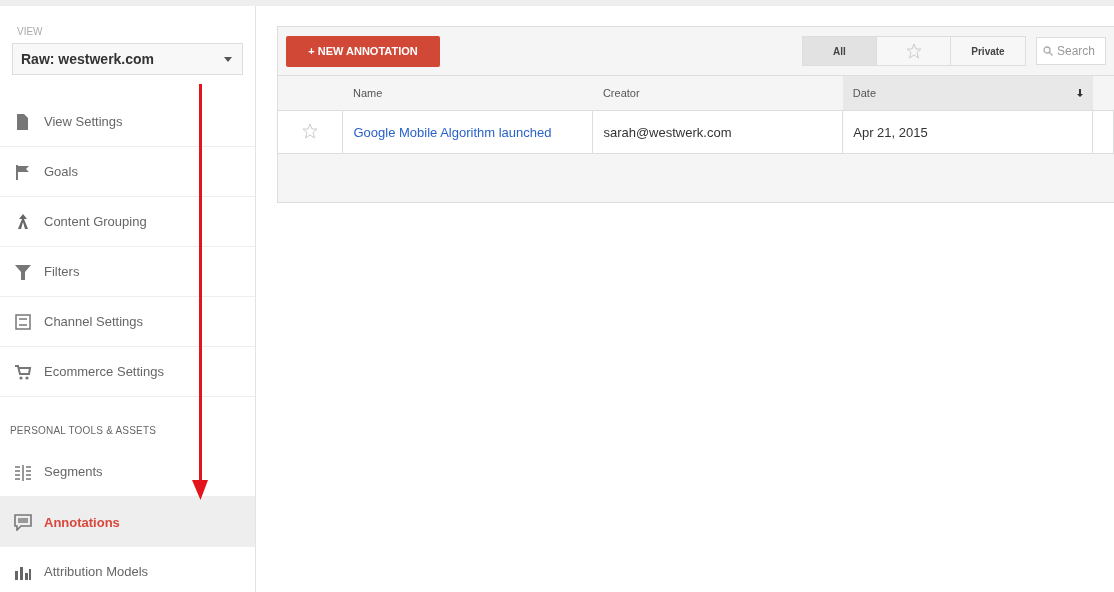  Describe the element at coordinates (840, 51) in the screenshot. I see `filter-tab: All` at that location.